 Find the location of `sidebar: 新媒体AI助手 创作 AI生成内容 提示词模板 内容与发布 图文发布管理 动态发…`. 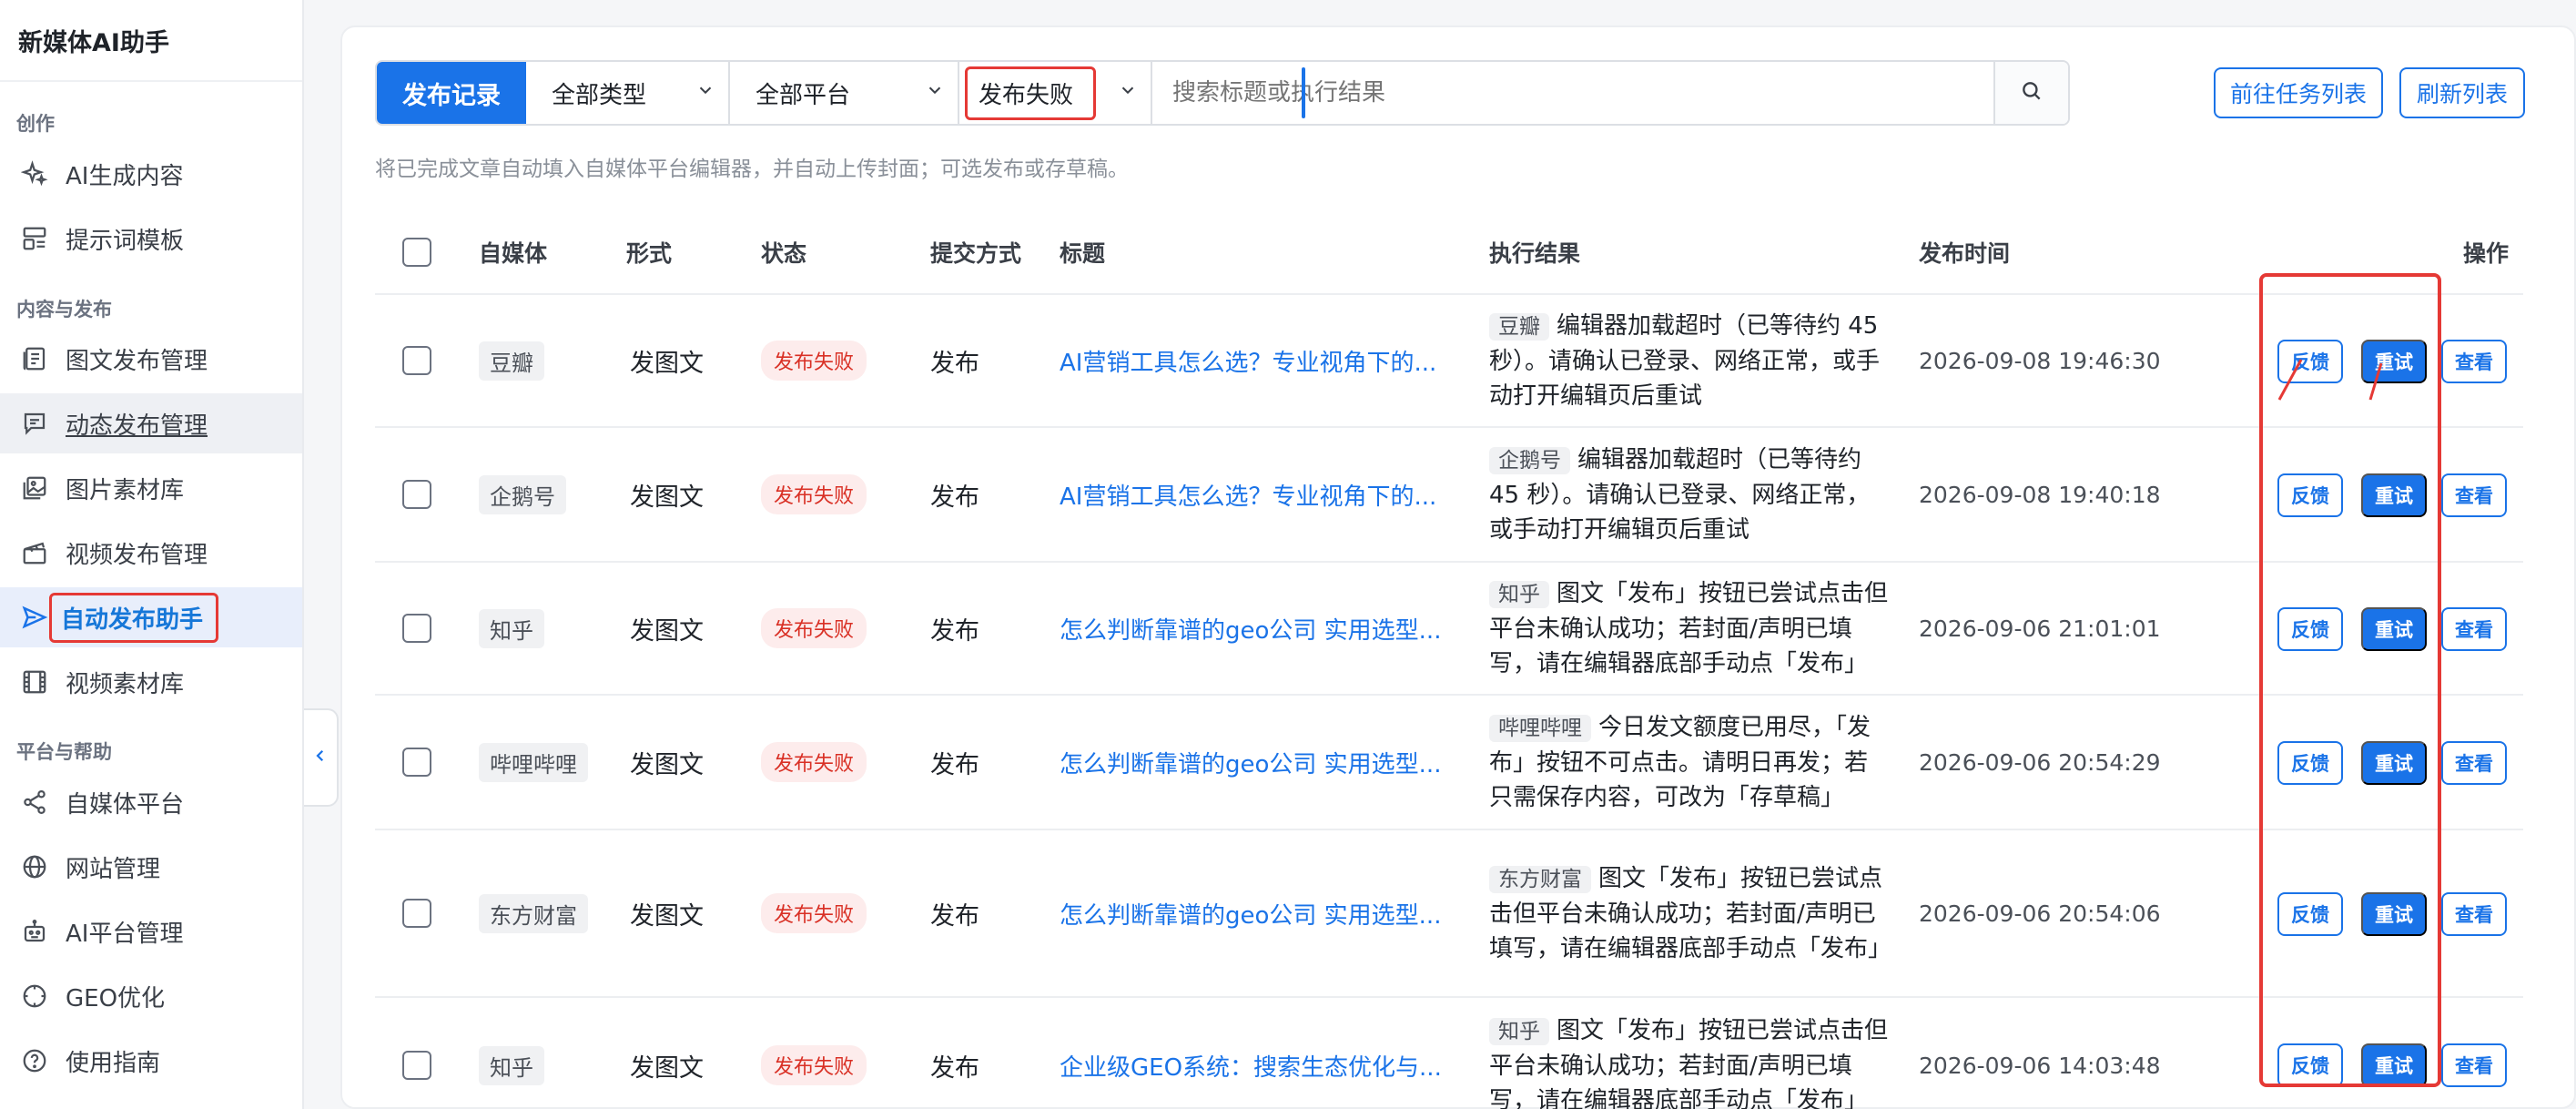

sidebar: 新媒体AI助手 创作 AI生成内容 提示词模板 内容与发布 图文发布管理 动态发… is located at coordinates (152, 554).